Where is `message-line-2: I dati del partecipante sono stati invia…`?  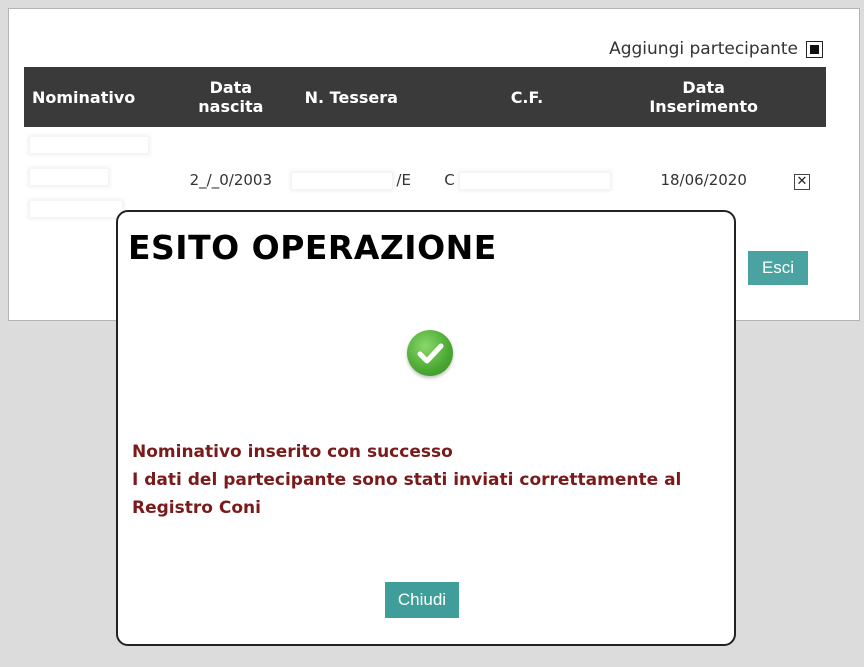 message-line-2: I dati del partecipante sono stati invia… is located at coordinates (407, 494).